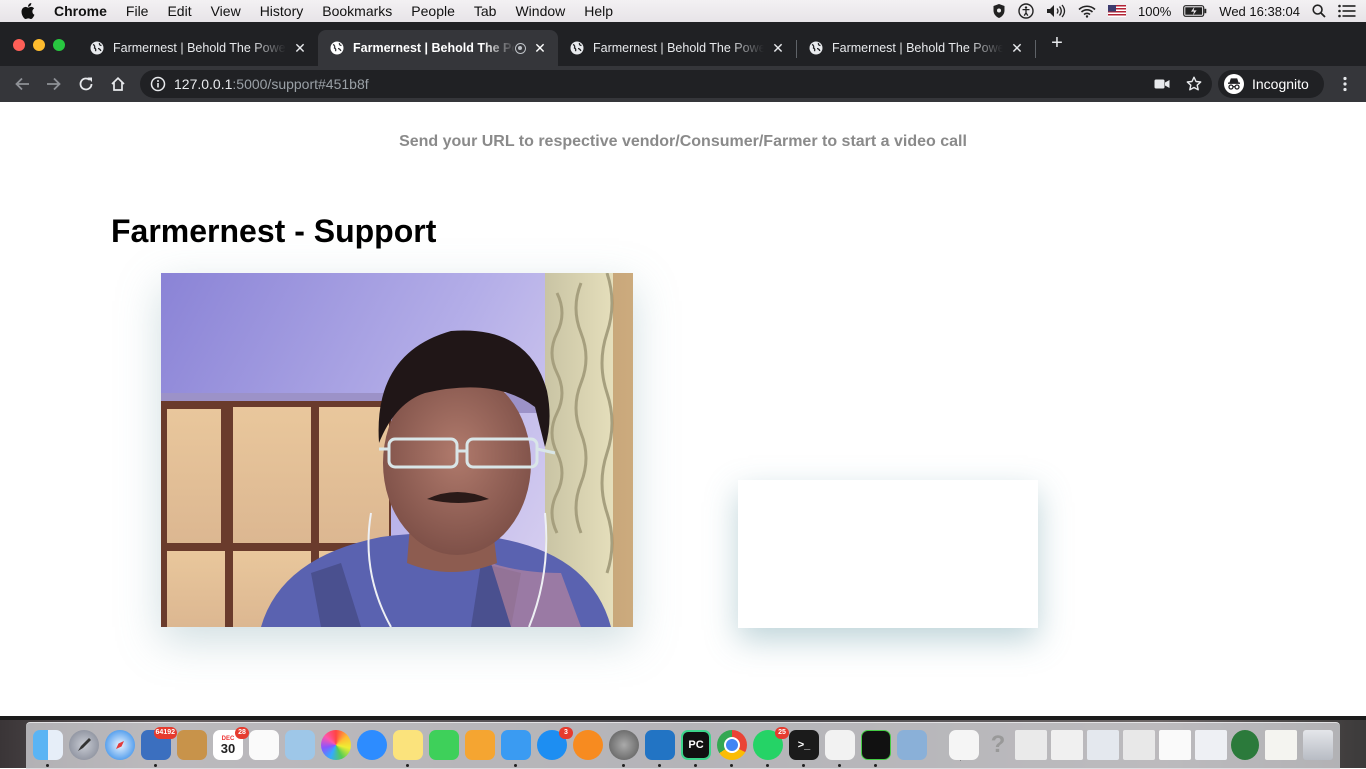 This screenshot has width=1366, height=769. What do you see at coordinates (999, 11) in the screenshot?
I see `shield-icon` at bounding box center [999, 11].